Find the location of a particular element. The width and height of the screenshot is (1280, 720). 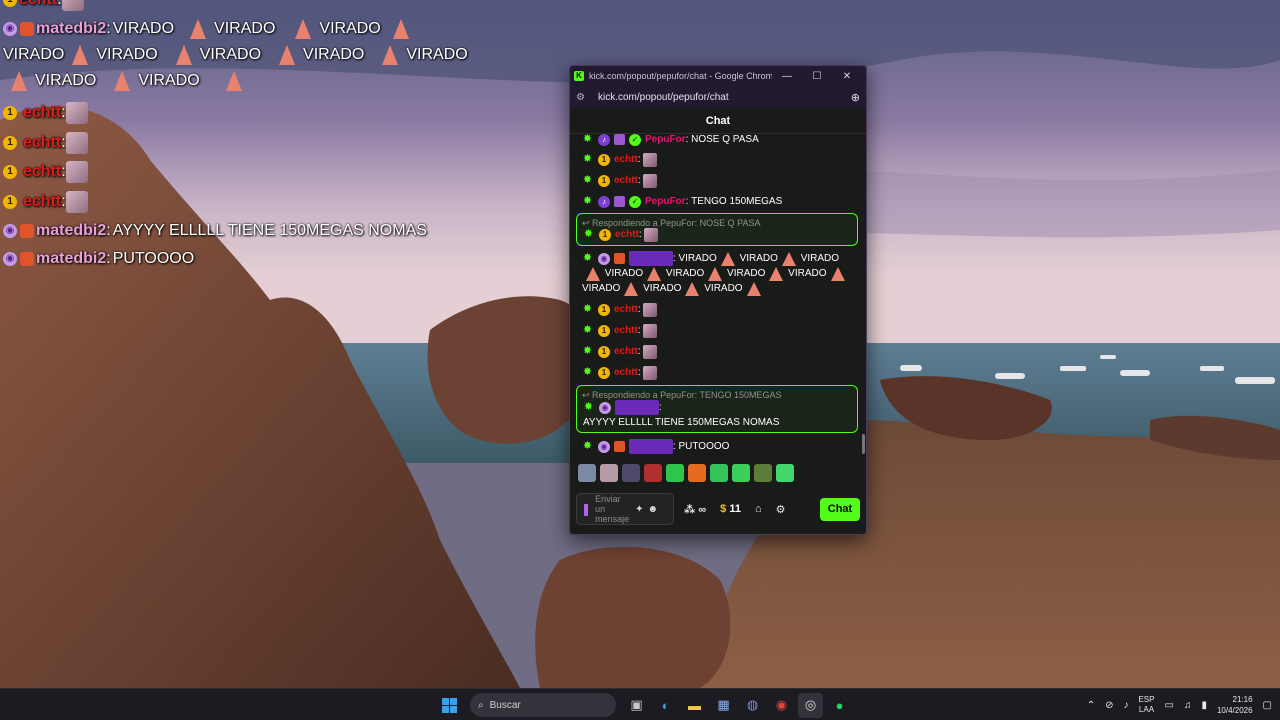

maximize-button: ☐ is located at coordinates (817, 76).